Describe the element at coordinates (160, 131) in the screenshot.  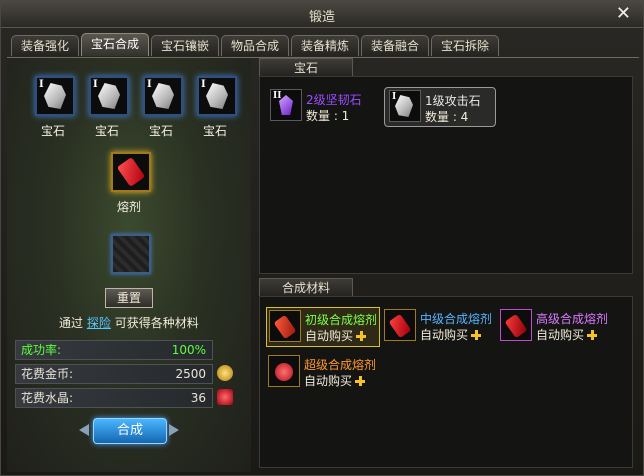
I see `gem-slot-3-label: 宝石` at that location.